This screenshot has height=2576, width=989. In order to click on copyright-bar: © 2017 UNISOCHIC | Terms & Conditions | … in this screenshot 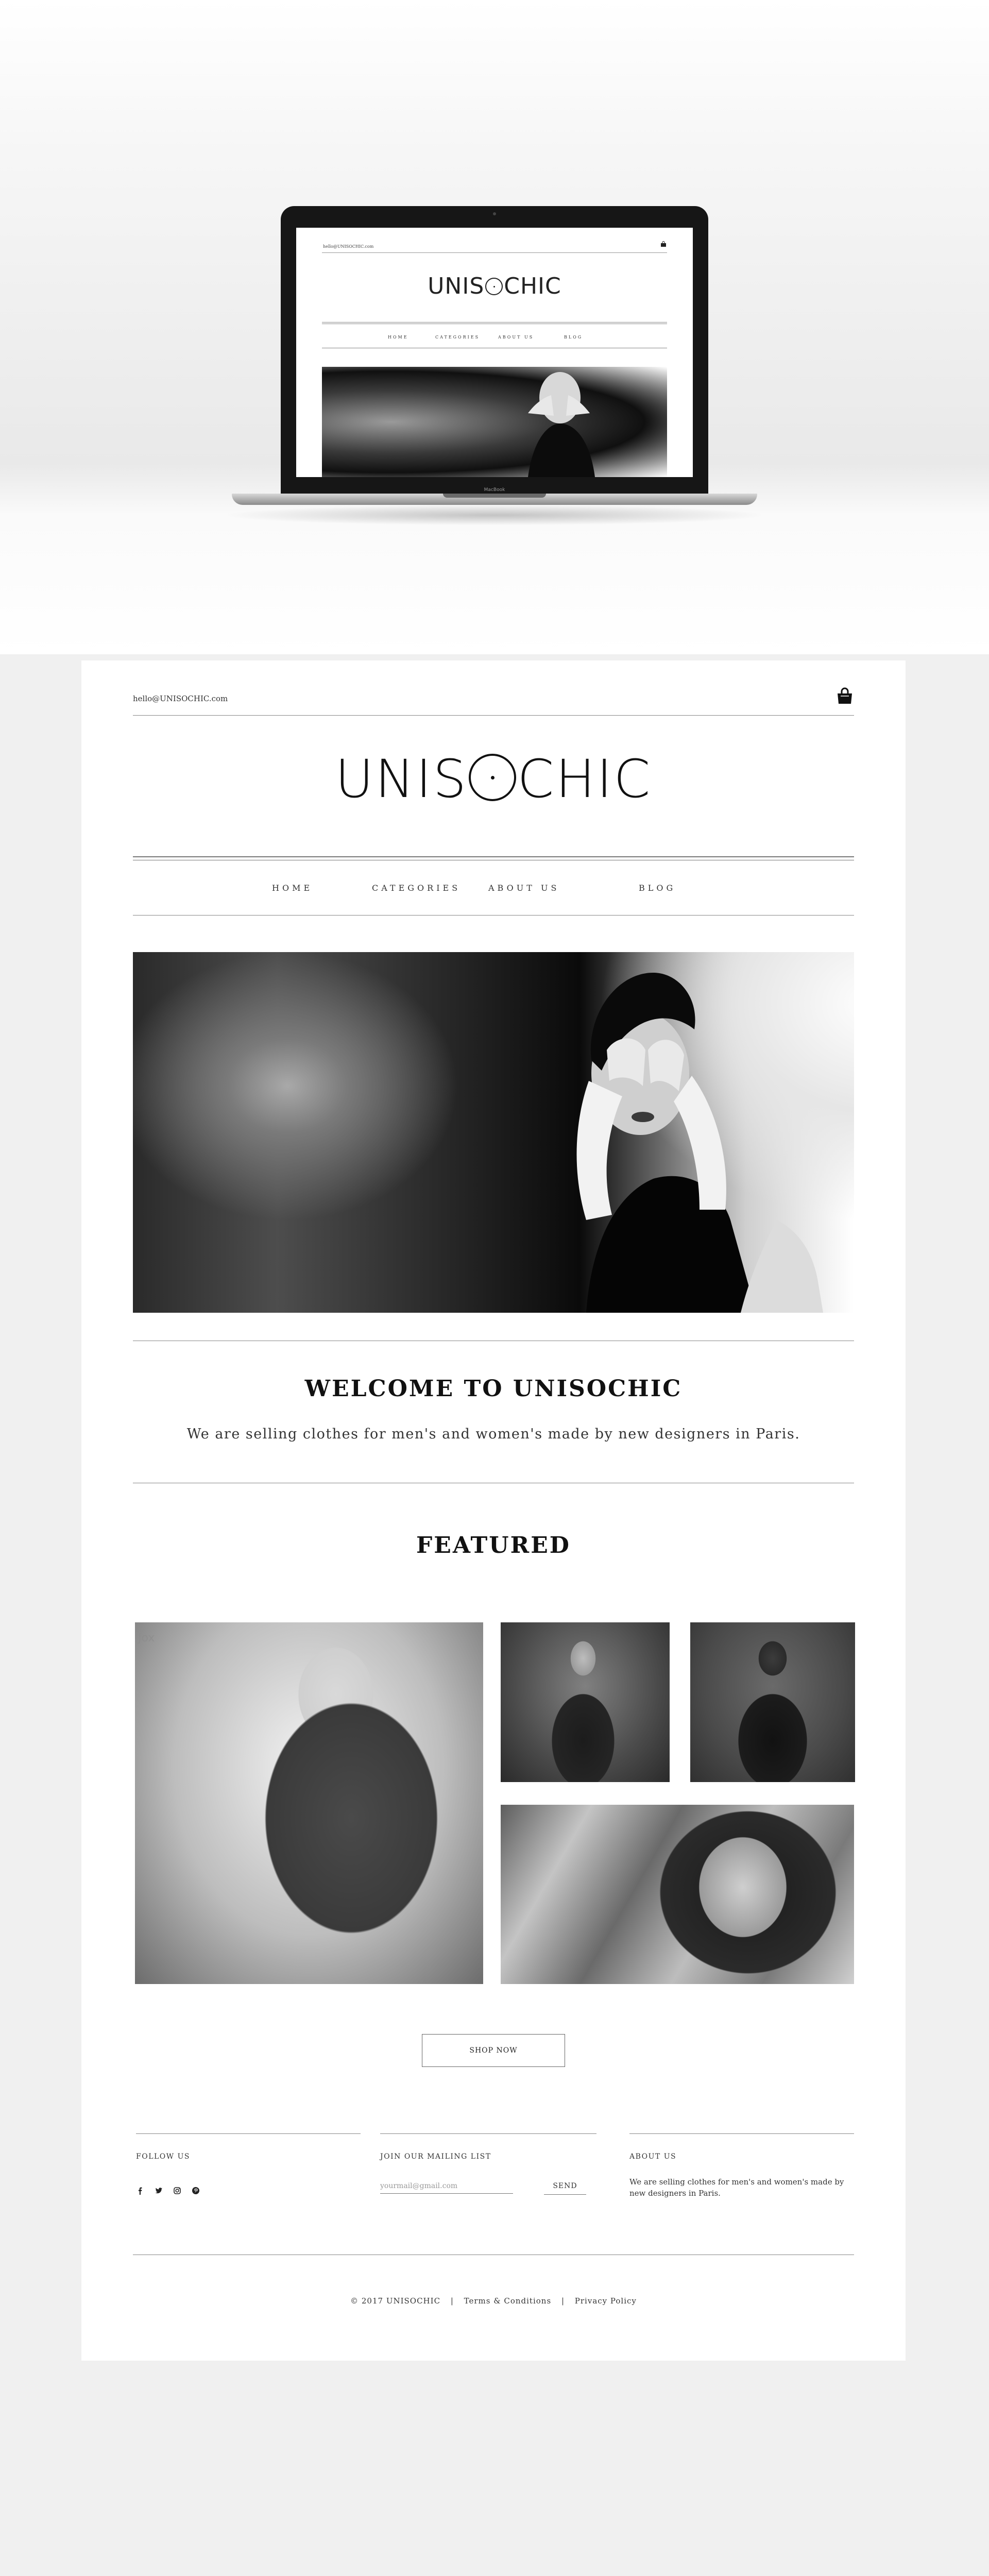, I will do `click(493, 2301)`.